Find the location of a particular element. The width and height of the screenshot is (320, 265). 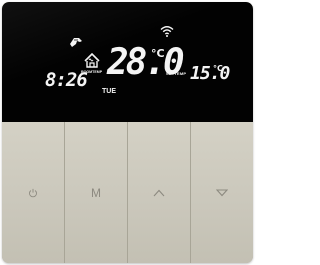

set-temperature: 15.0 is located at coordinates (210, 73).